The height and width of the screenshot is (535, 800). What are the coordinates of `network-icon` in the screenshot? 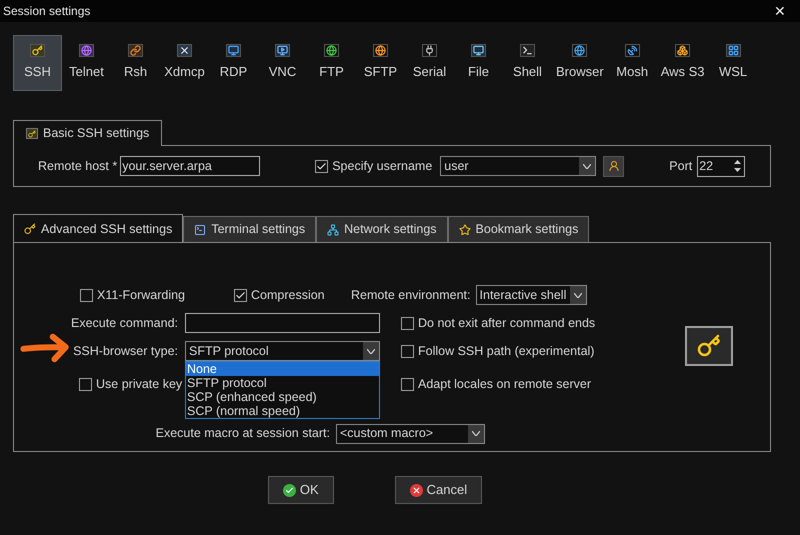 It's located at (333, 230).